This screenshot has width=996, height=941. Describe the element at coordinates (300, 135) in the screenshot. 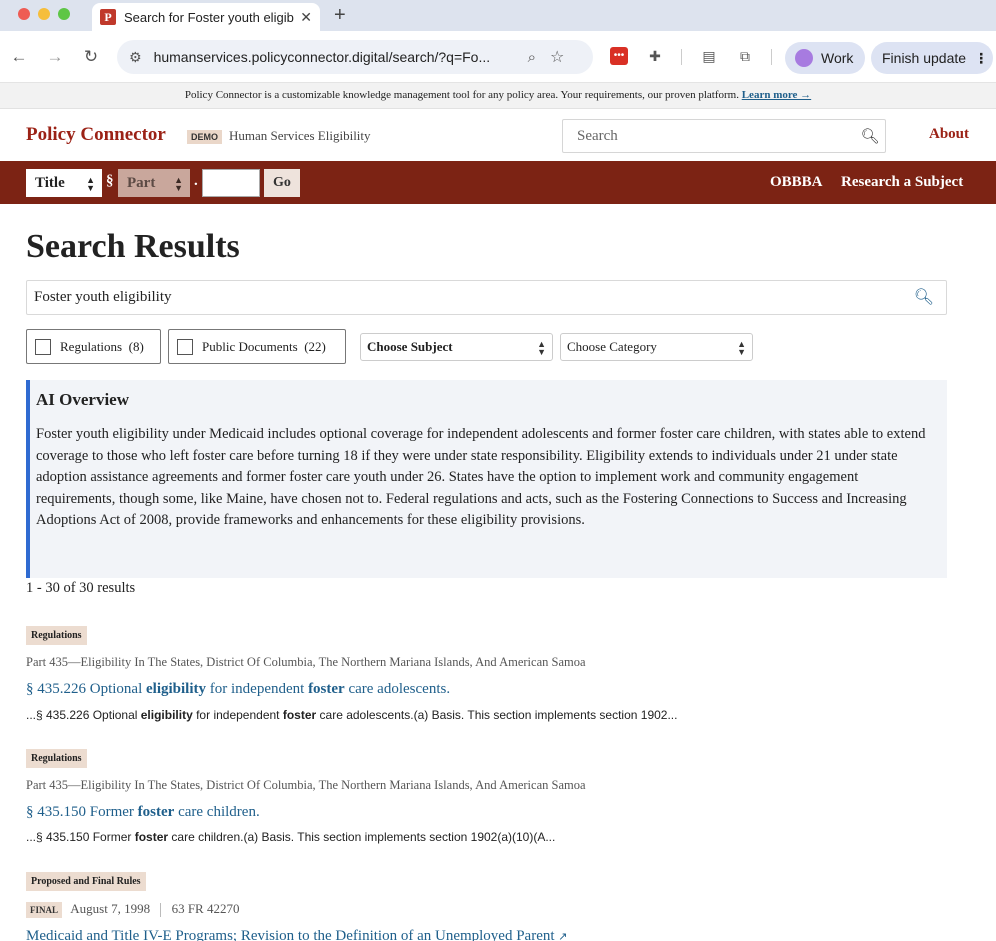

I see `brand-subtitle: Human Services Eligibility` at that location.